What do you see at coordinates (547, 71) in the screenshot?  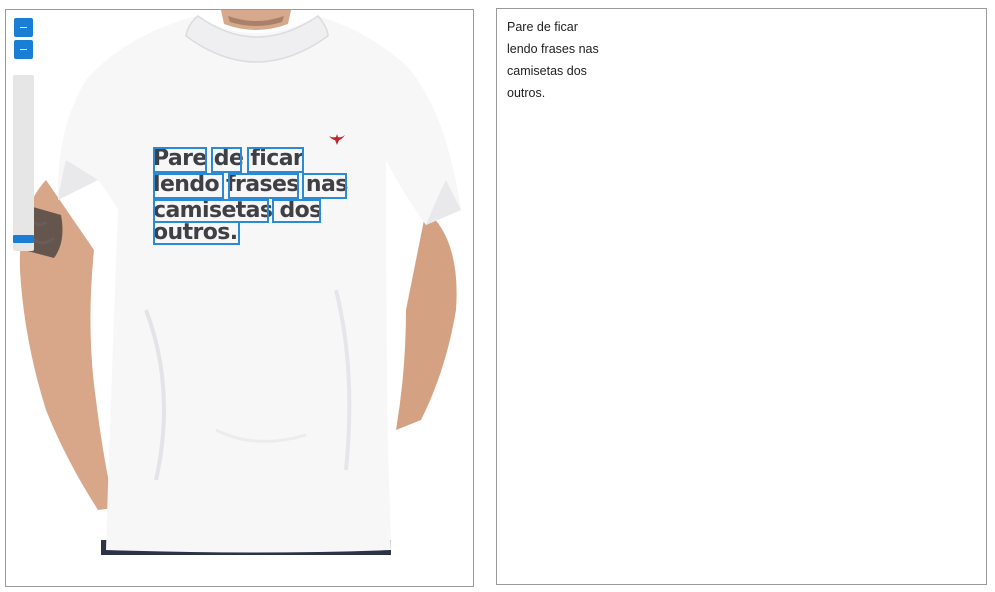 I see `recognized-text-line: camisetas dos` at bounding box center [547, 71].